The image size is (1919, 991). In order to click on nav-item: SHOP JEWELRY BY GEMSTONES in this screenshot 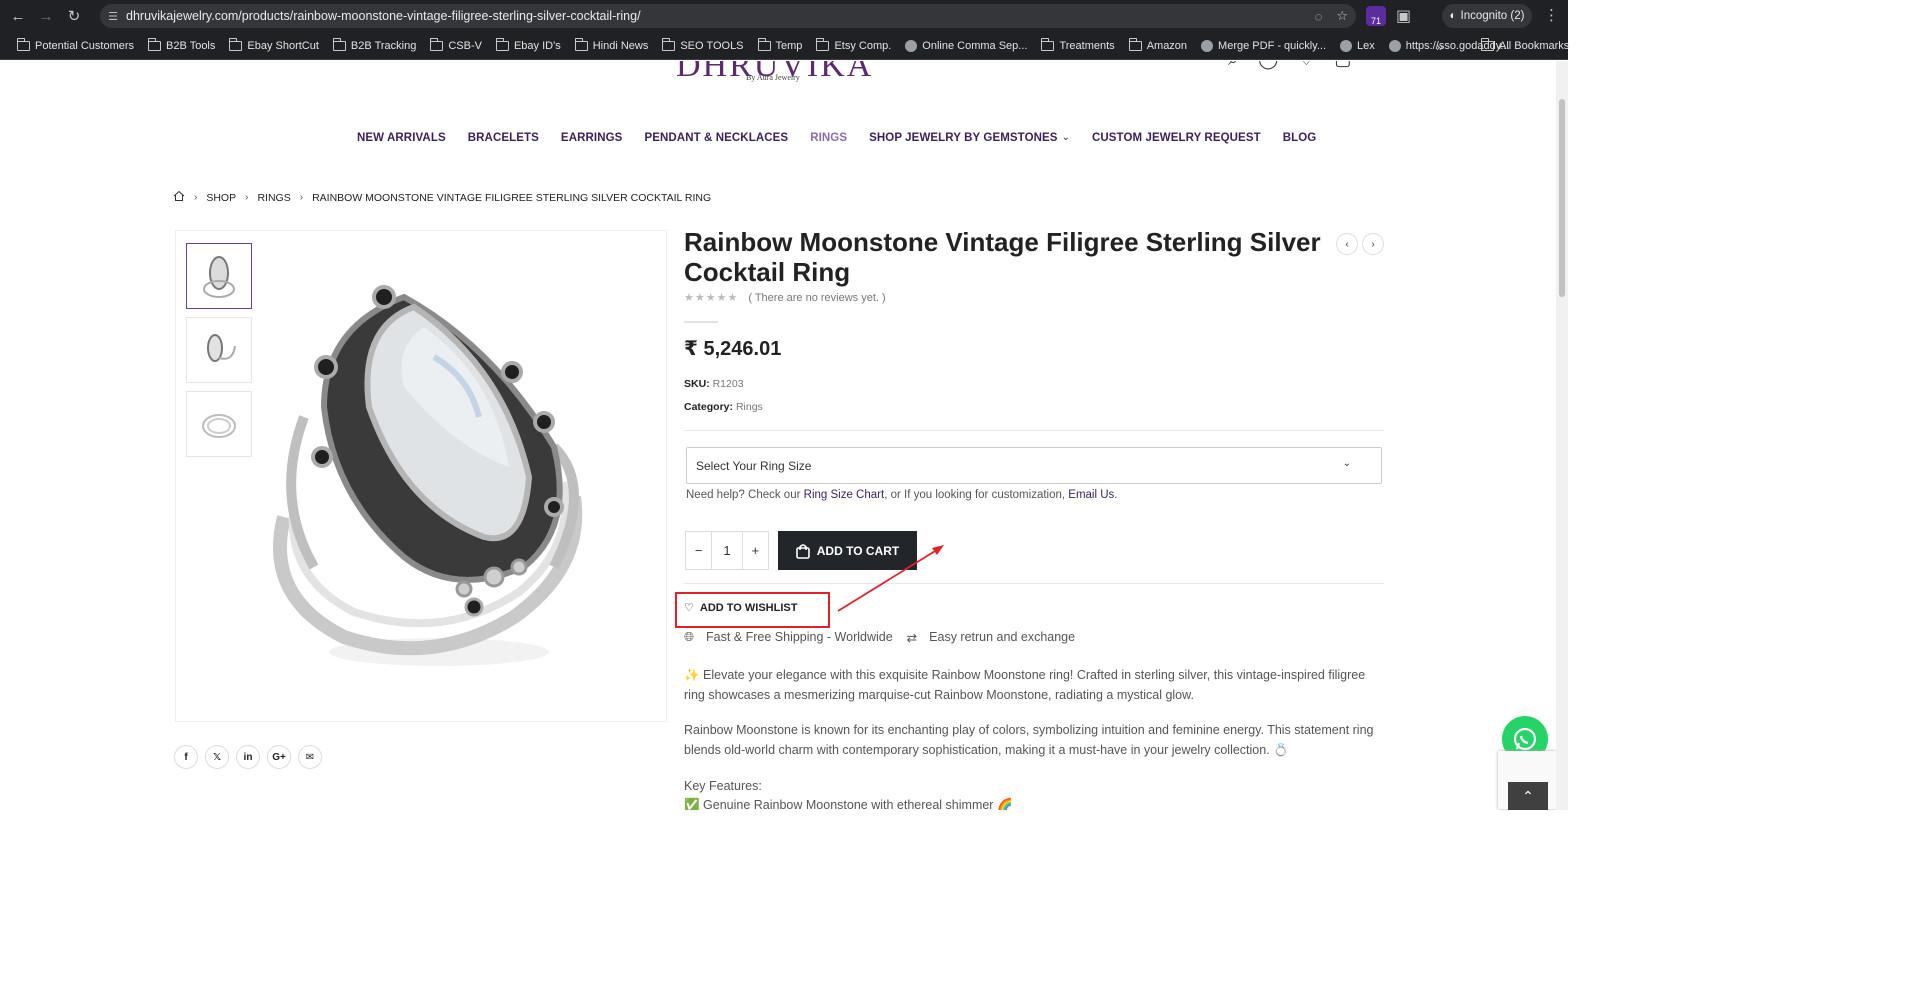, I will do `click(963, 138)`.